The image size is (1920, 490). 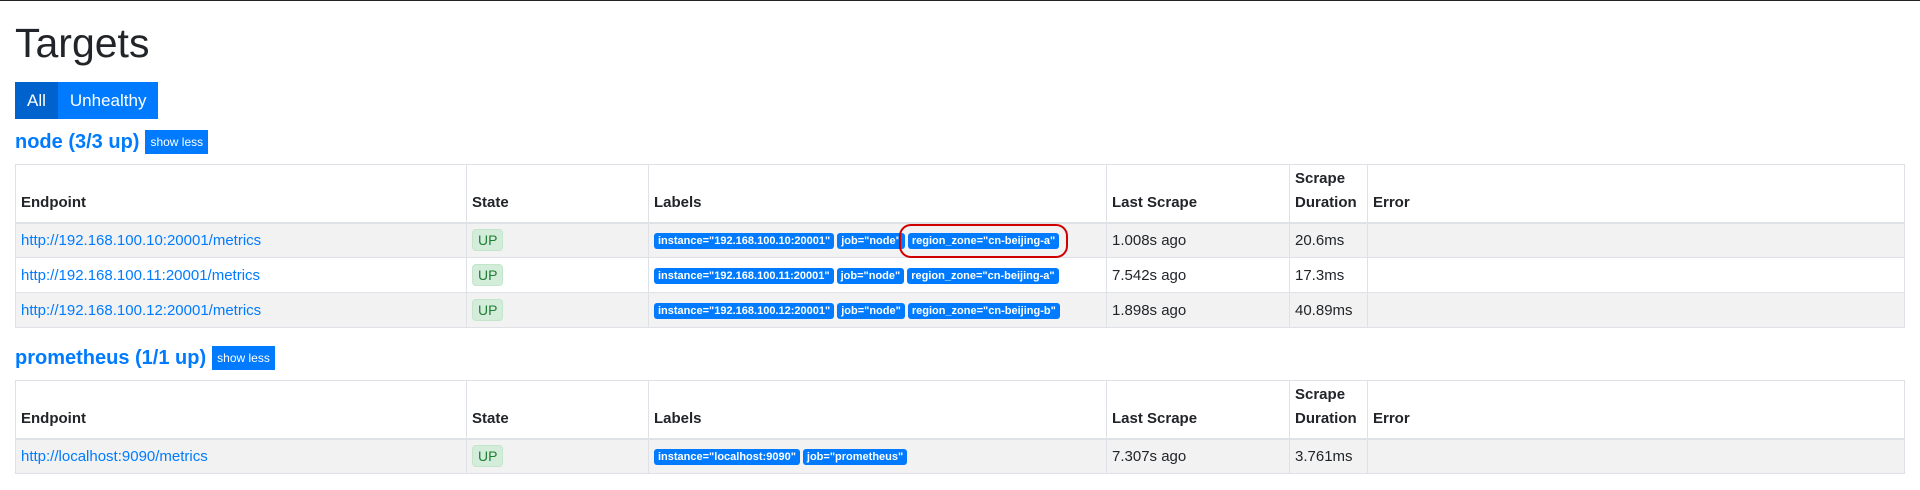 What do you see at coordinates (110, 358) in the screenshot?
I see `job-title-link: prometheus (1/1 up)` at bounding box center [110, 358].